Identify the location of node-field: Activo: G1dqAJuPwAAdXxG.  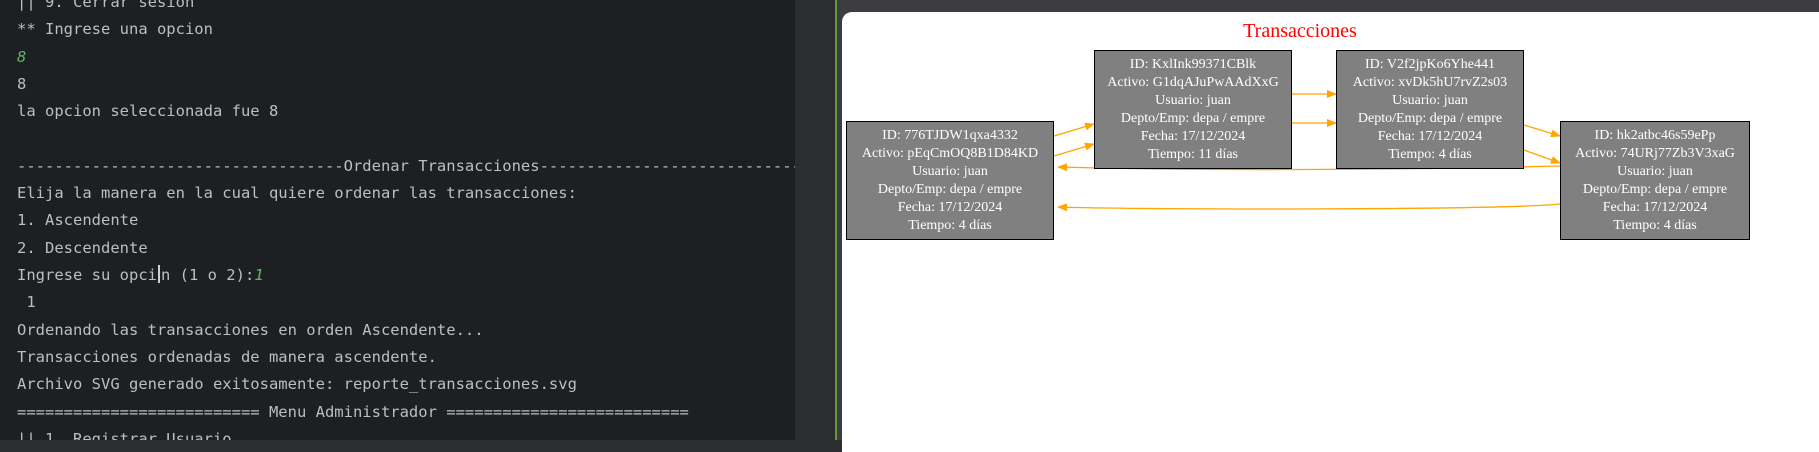
(1193, 82).